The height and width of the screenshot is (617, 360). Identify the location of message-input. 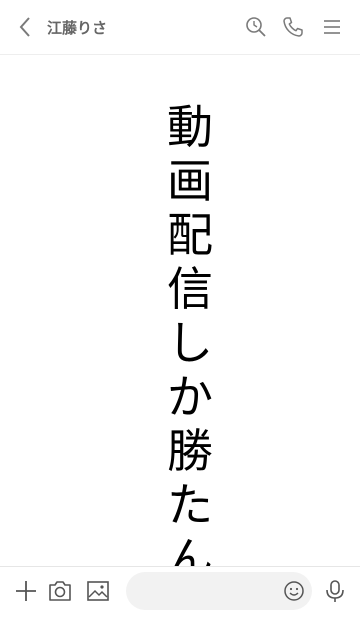
(219, 591).